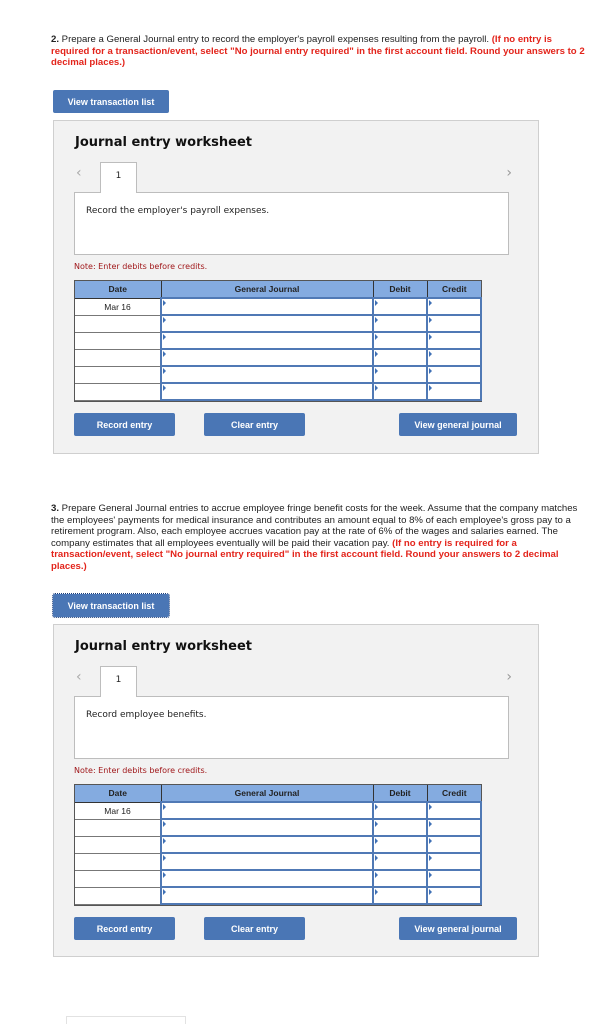 Image resolution: width=596 pixels, height=1024 pixels. What do you see at coordinates (291, 727) in the screenshot?
I see `entry-description-box: Record employee benefits.` at bounding box center [291, 727].